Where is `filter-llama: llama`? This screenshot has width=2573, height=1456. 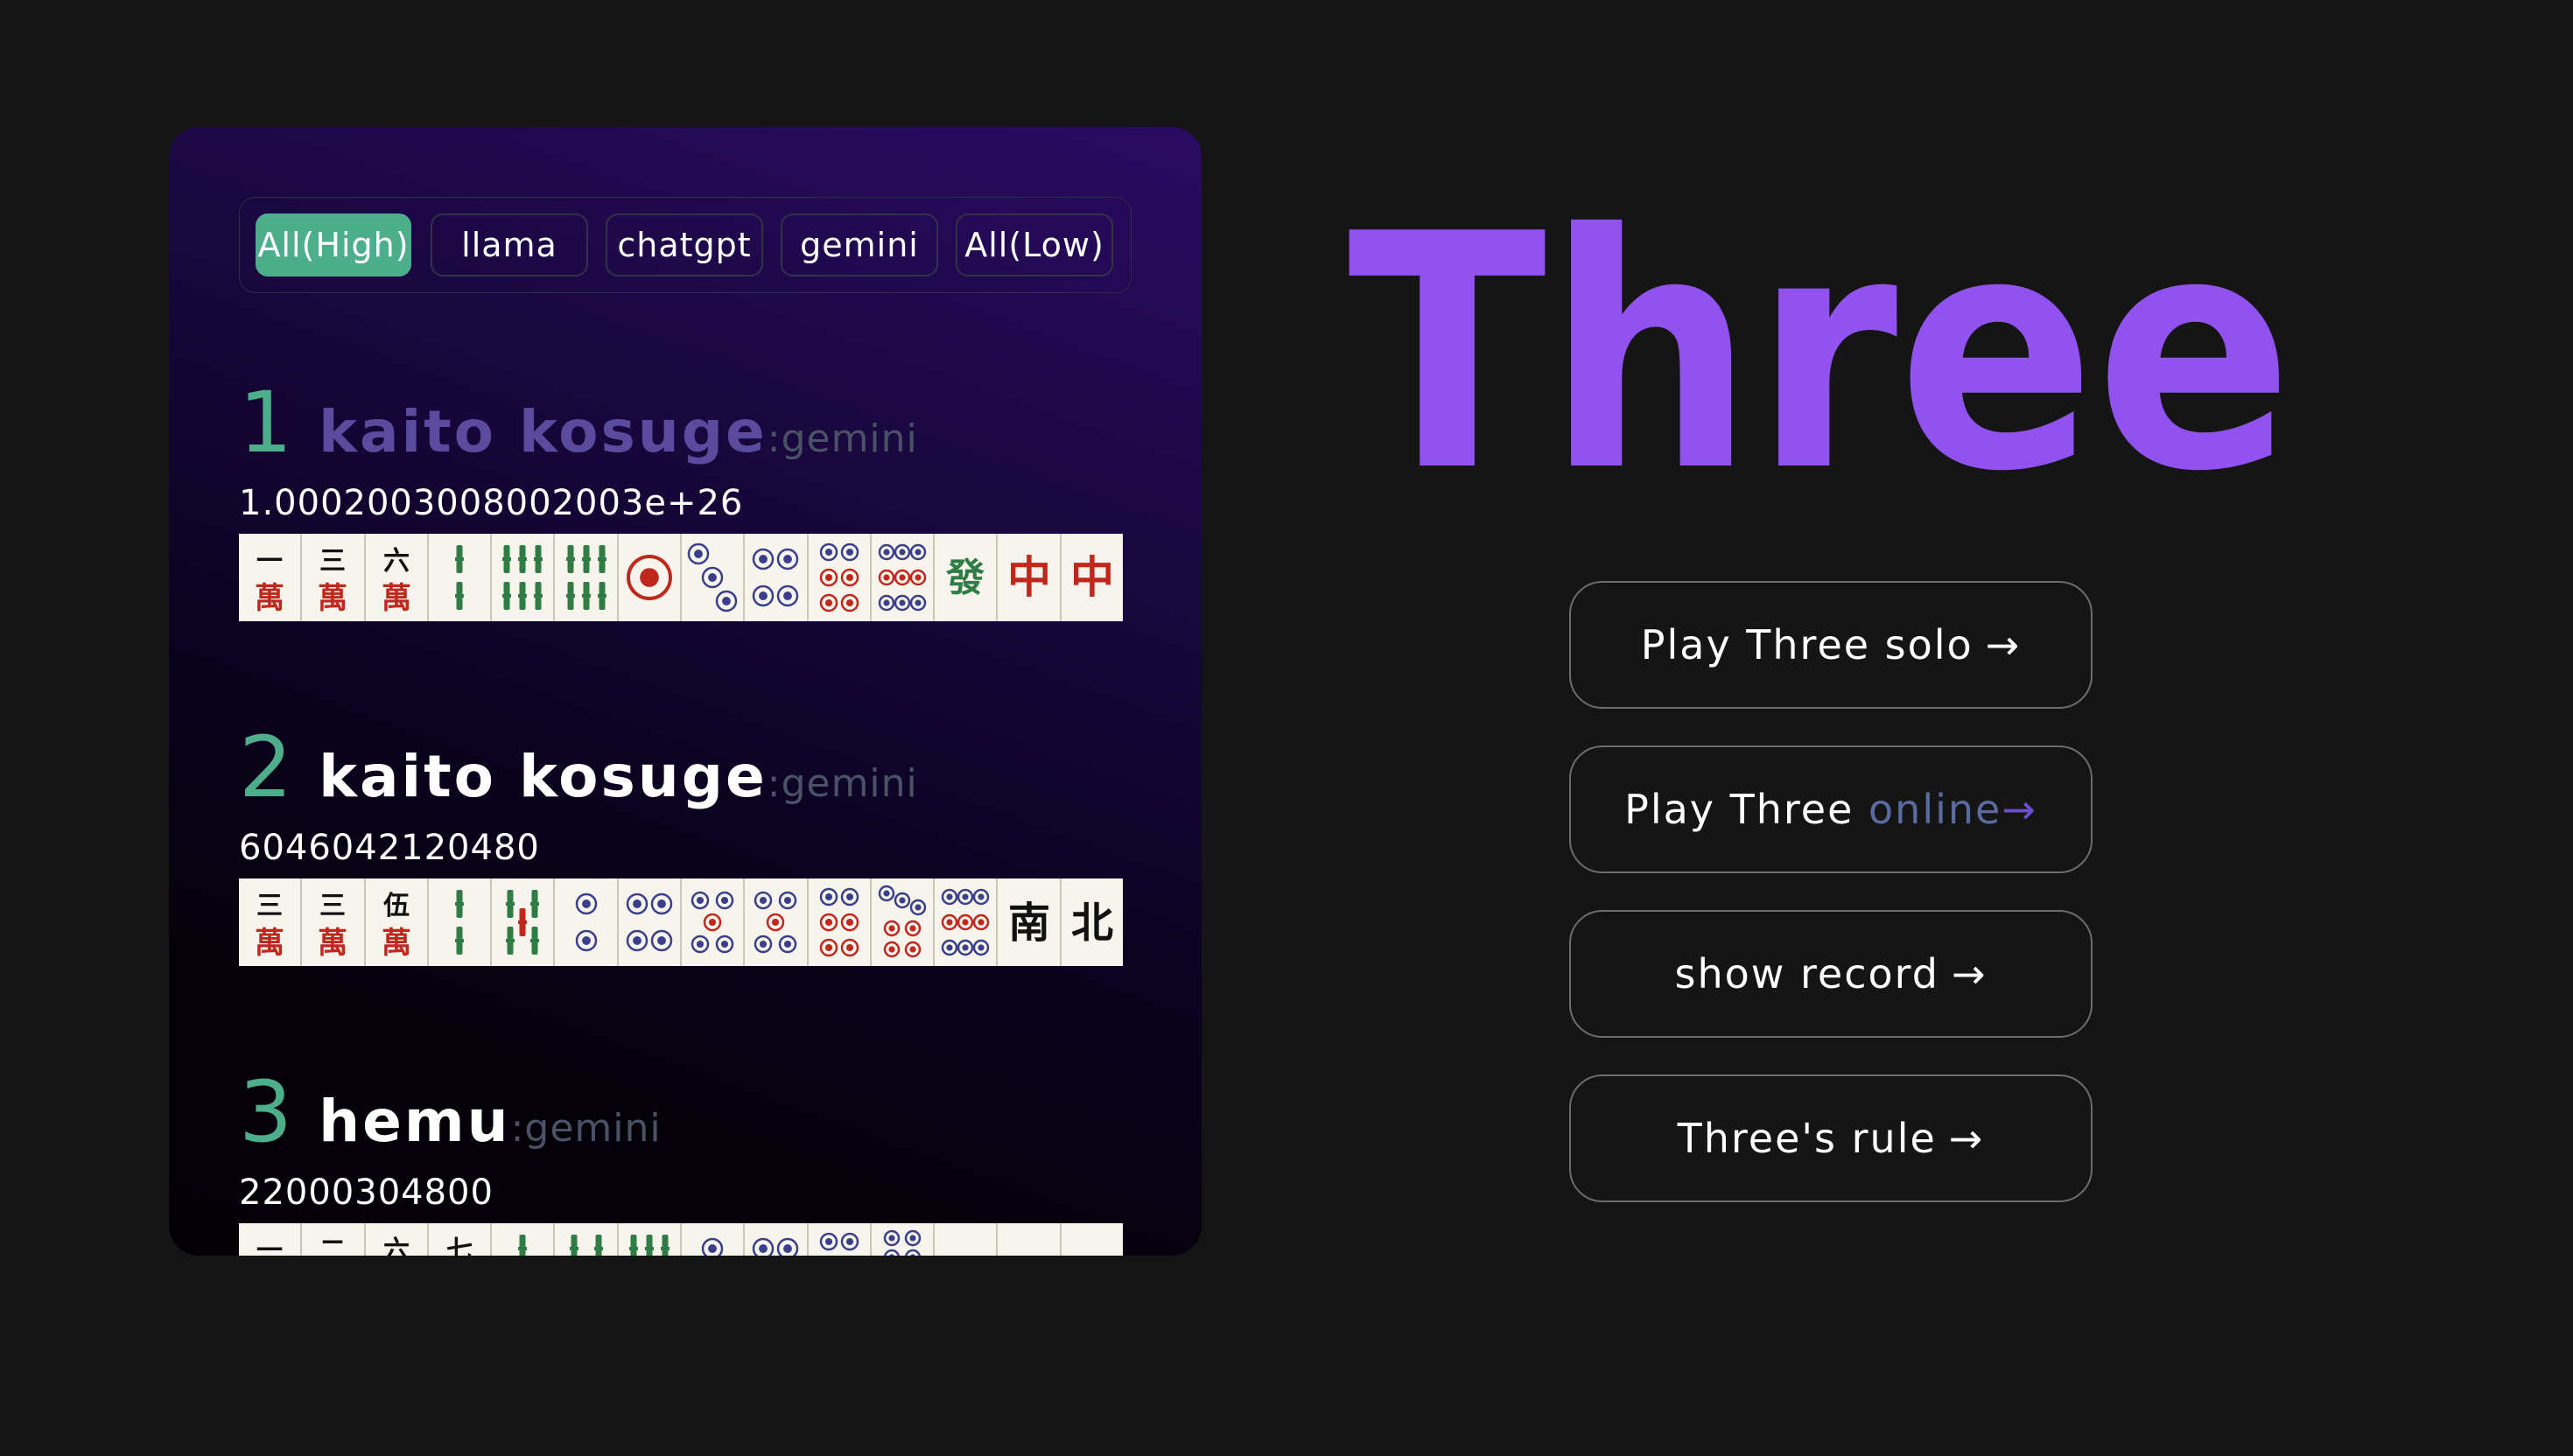 filter-llama: llama is located at coordinates (509, 245).